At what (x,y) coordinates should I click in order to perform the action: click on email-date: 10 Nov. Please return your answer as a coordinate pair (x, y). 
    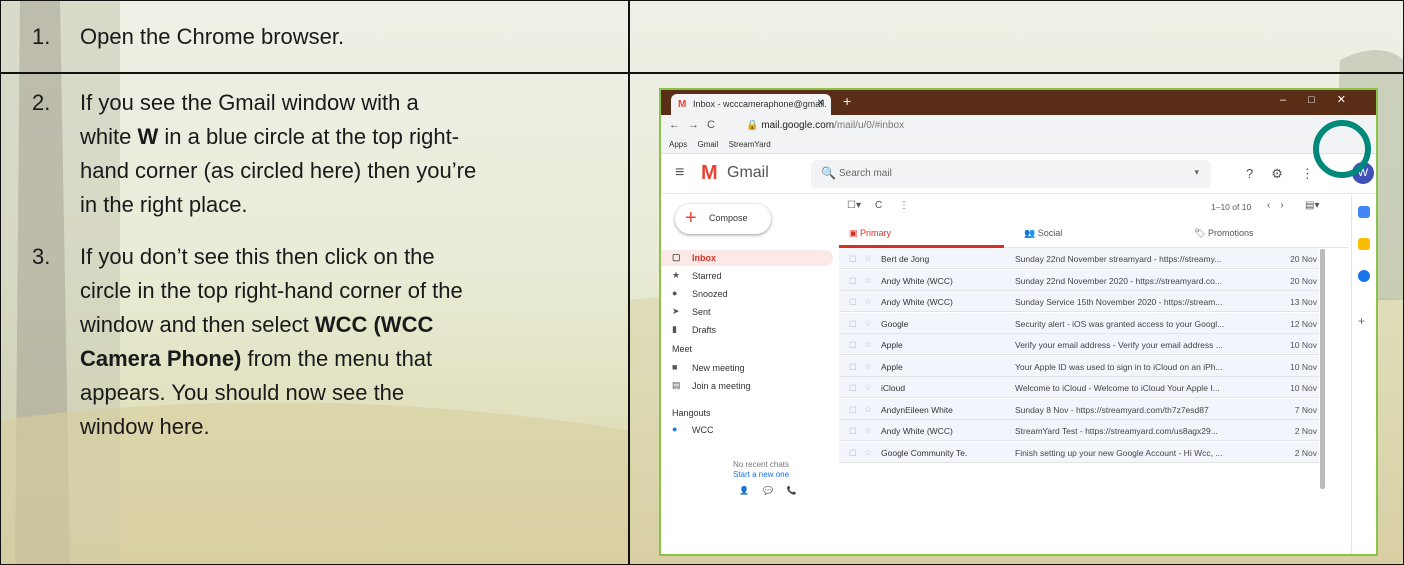
    Looking at the image, I should click on (1303, 345).